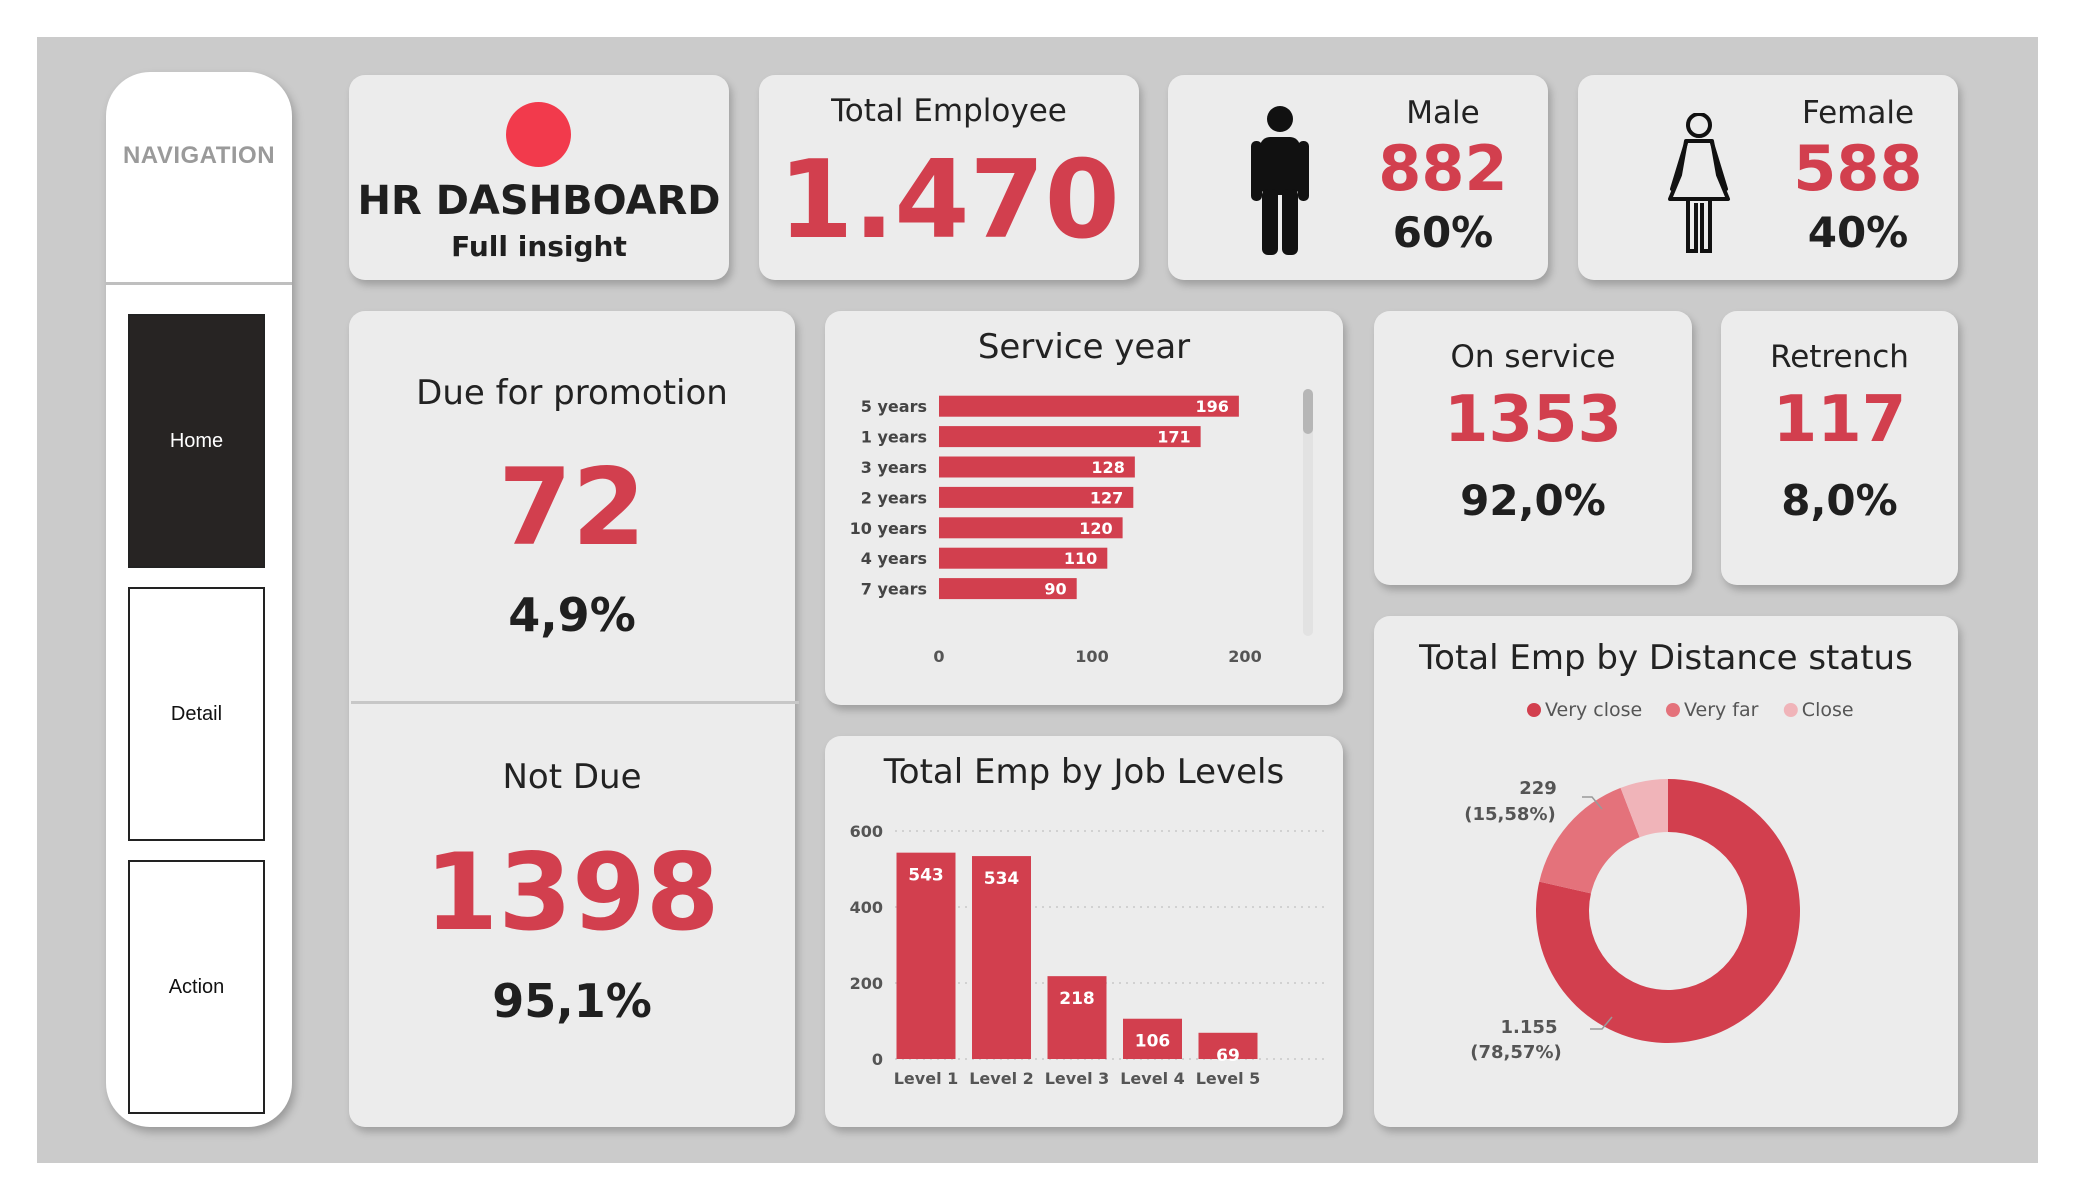 The height and width of the screenshot is (1200, 2075). What do you see at coordinates (1839, 420) in the screenshot?
I see `retrench-value: 117` at bounding box center [1839, 420].